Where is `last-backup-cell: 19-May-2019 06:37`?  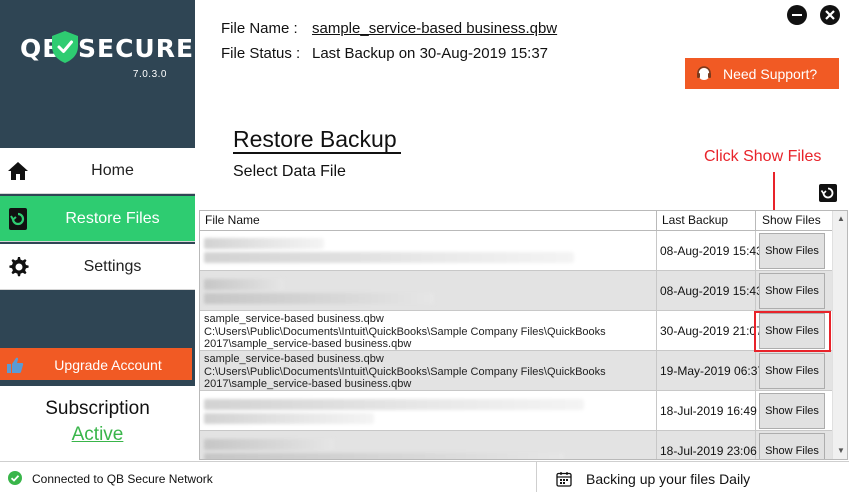 last-backup-cell: 19-May-2019 06:37 is located at coordinates (710, 371).